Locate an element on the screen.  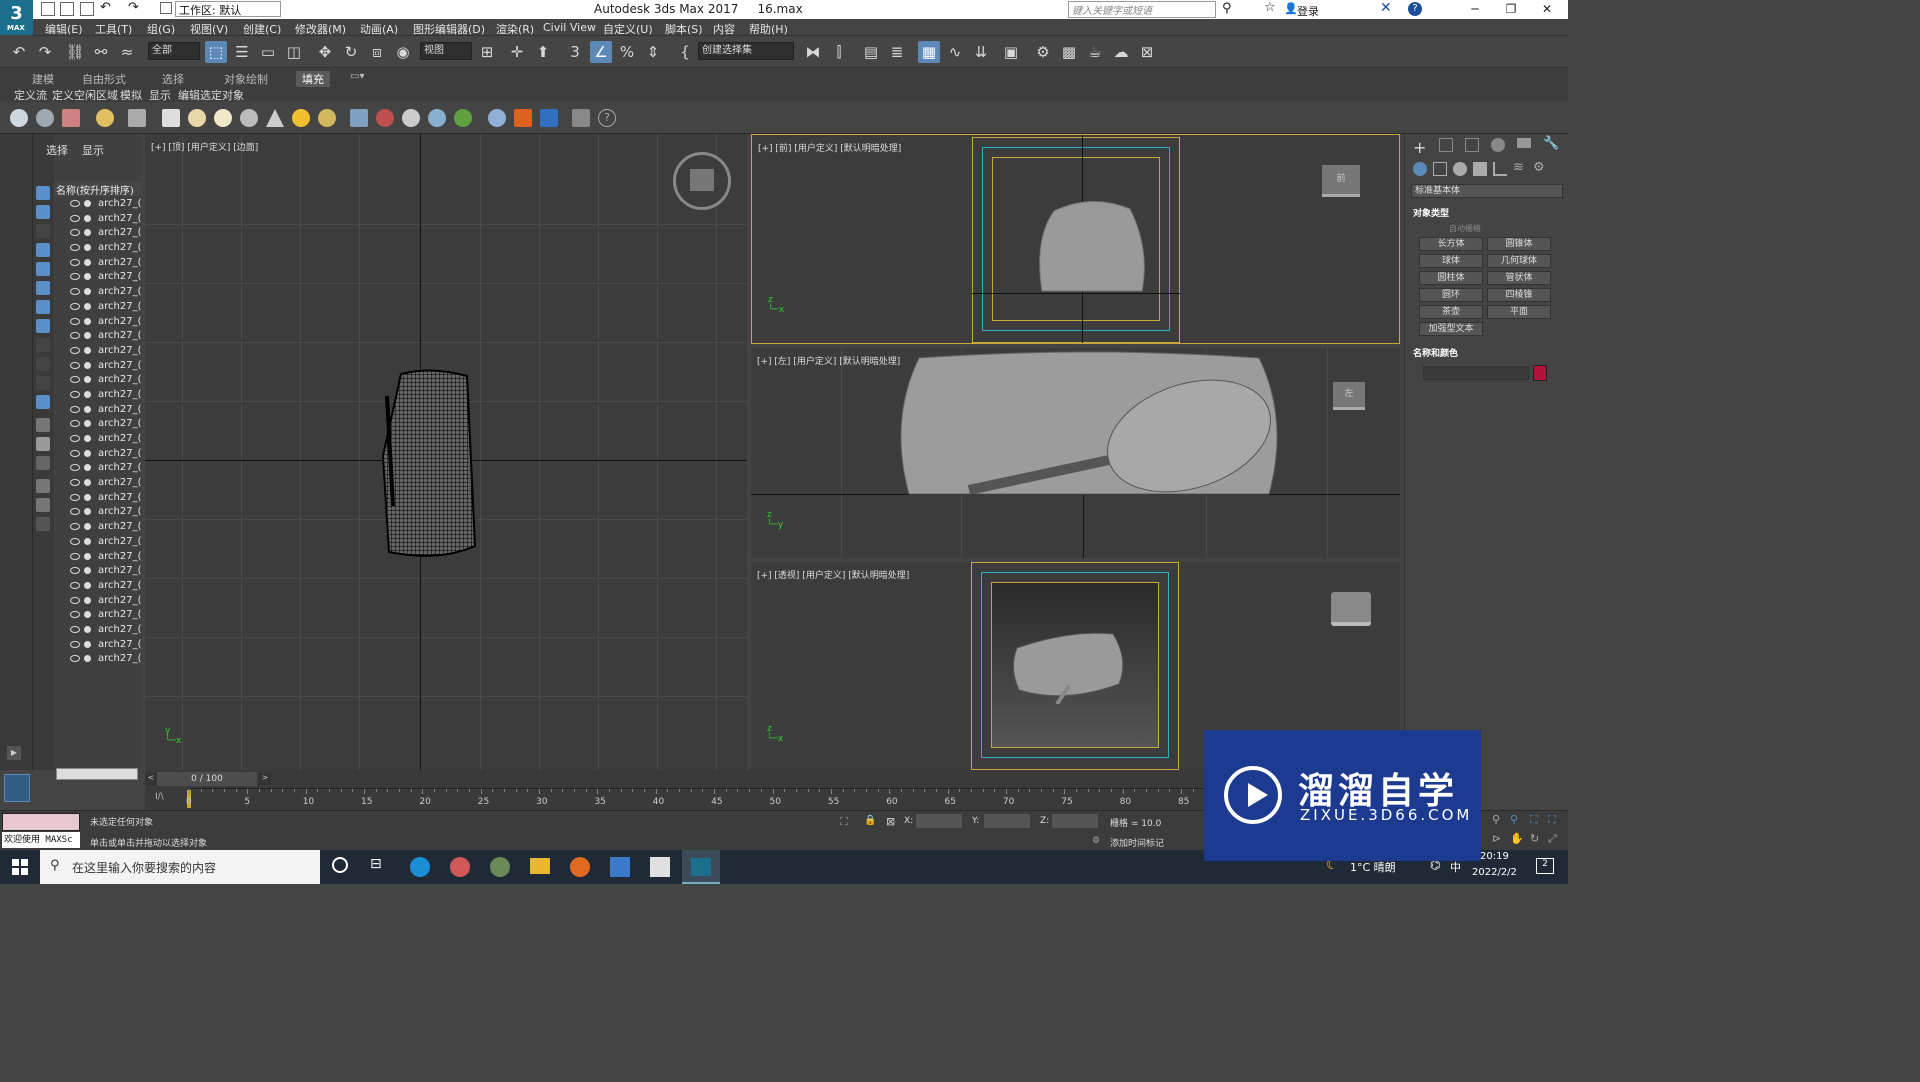
editor-icon is located at coordinates (620, 867).